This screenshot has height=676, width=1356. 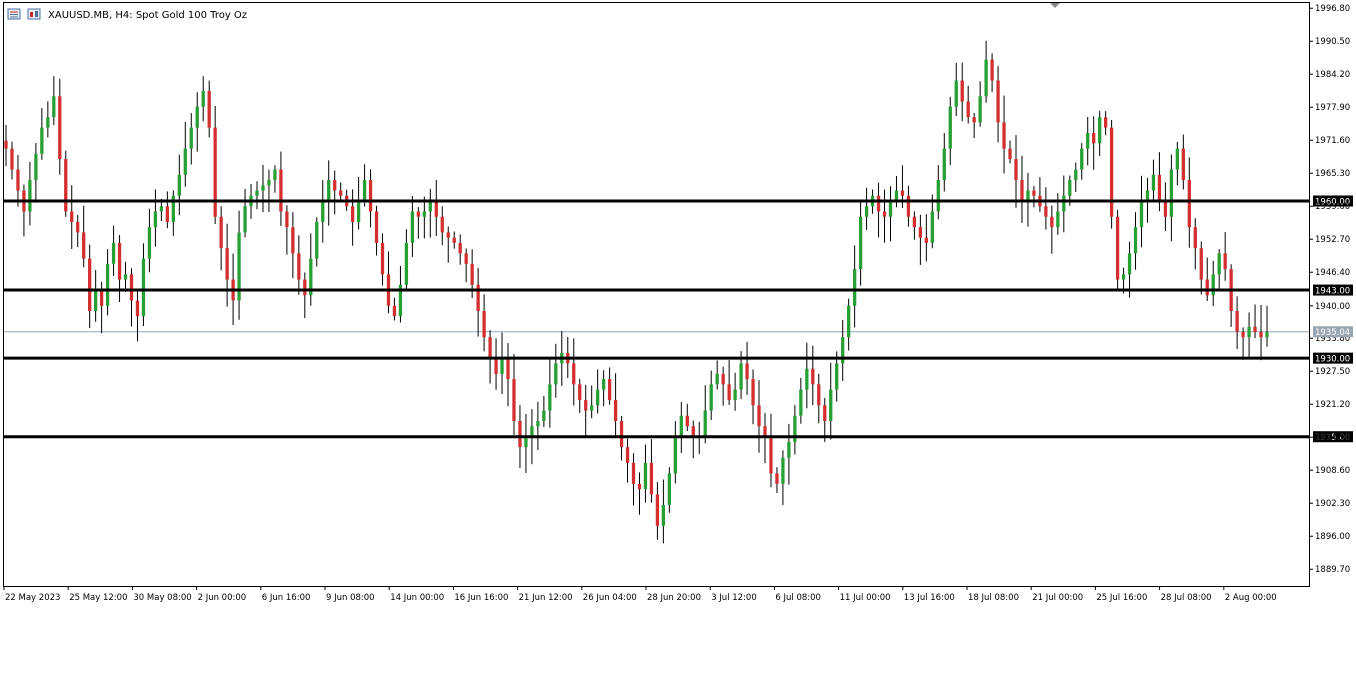 I want to click on price-tick-label: 1965.30, so click(x=1332, y=174).